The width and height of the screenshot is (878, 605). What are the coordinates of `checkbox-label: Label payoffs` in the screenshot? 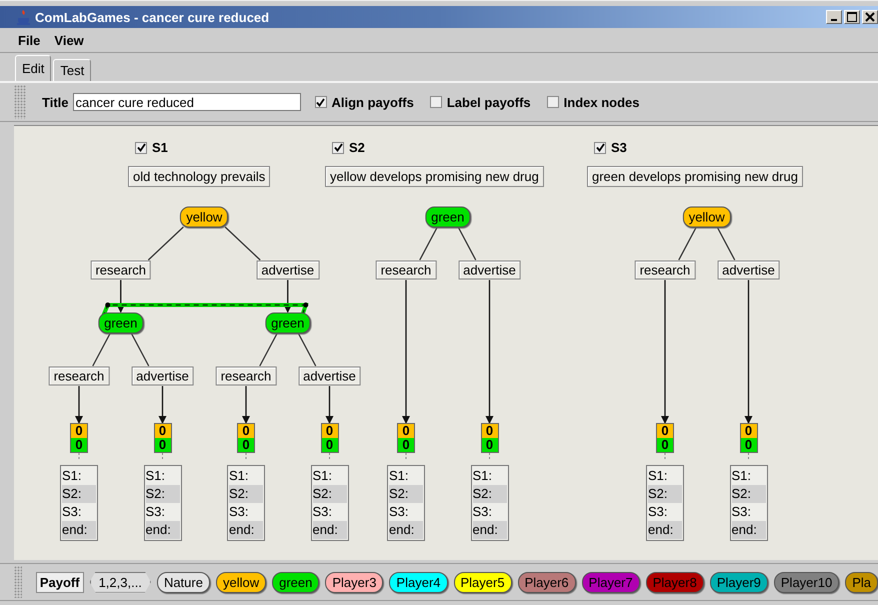 It's located at (488, 102).